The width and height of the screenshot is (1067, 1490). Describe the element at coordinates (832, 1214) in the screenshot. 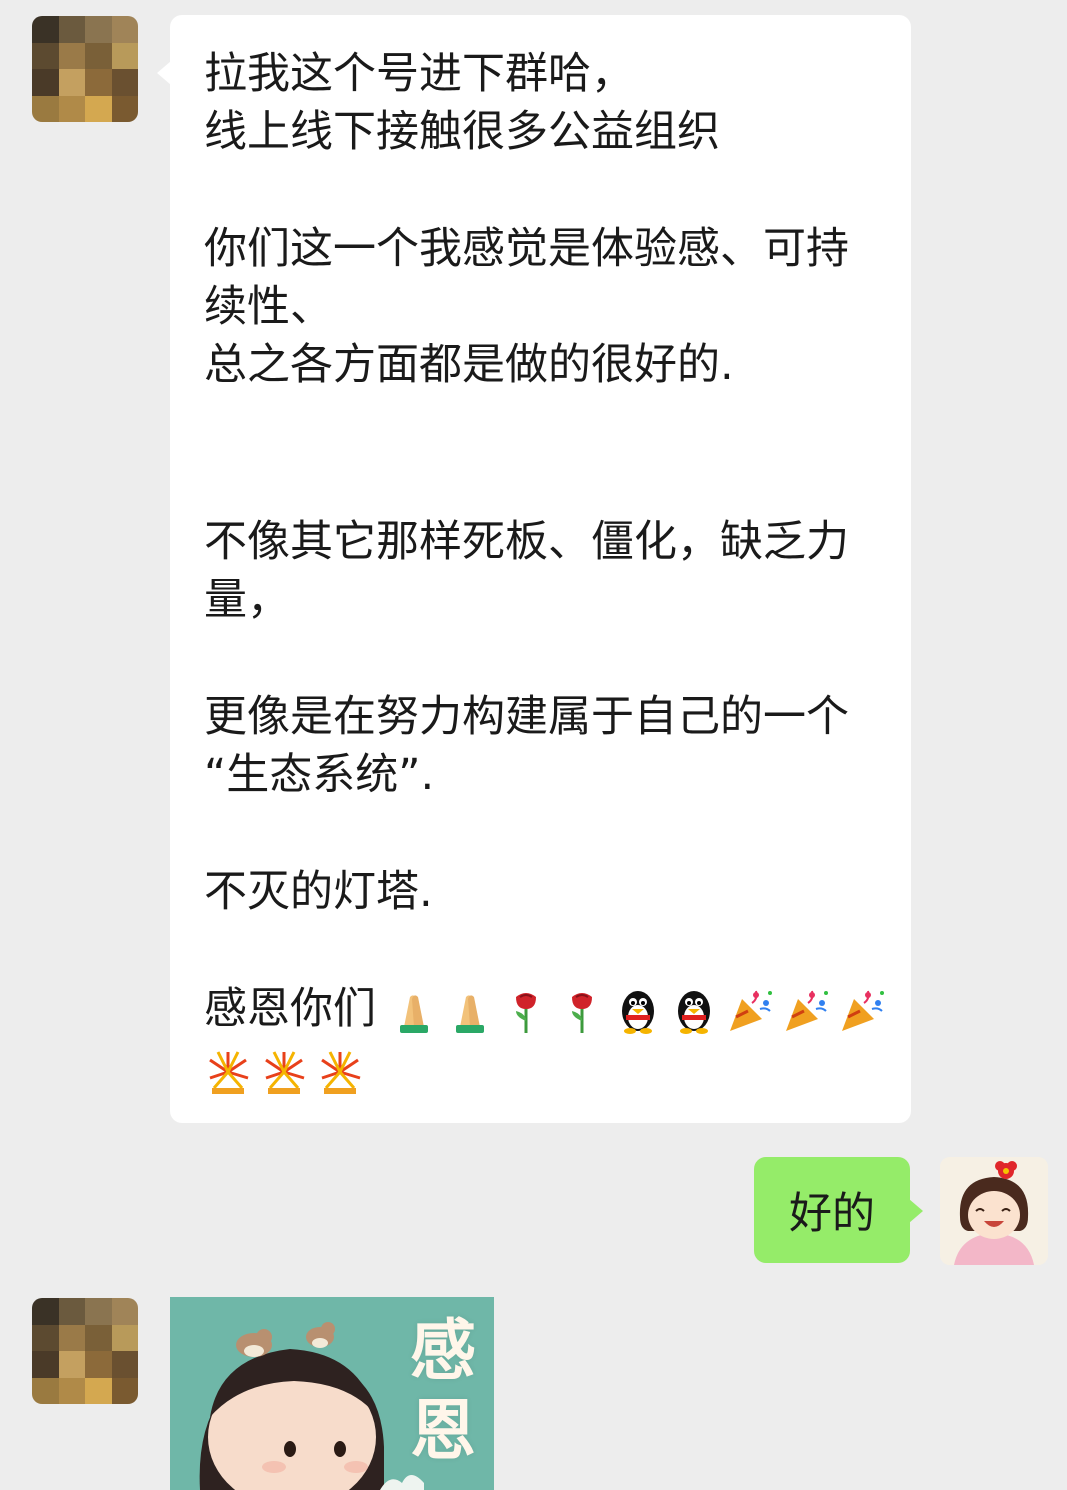

I see `outgoing-message-text: 好的` at that location.